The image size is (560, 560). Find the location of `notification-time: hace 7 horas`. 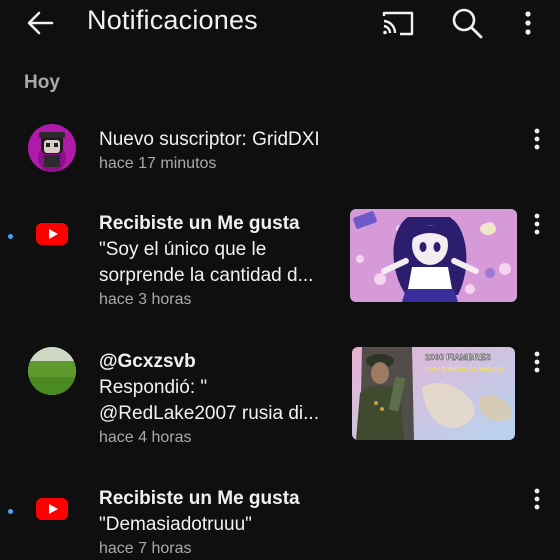

notification-time: hace 7 horas is located at coordinates (145, 548).